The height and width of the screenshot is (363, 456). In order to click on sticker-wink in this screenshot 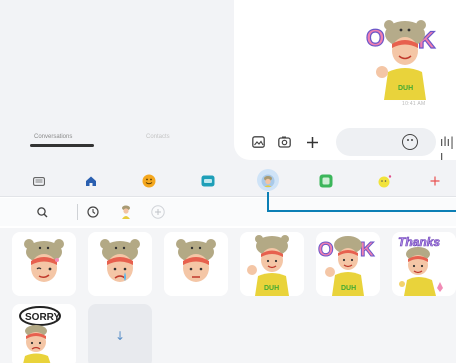, I will do `click(44, 264)`.